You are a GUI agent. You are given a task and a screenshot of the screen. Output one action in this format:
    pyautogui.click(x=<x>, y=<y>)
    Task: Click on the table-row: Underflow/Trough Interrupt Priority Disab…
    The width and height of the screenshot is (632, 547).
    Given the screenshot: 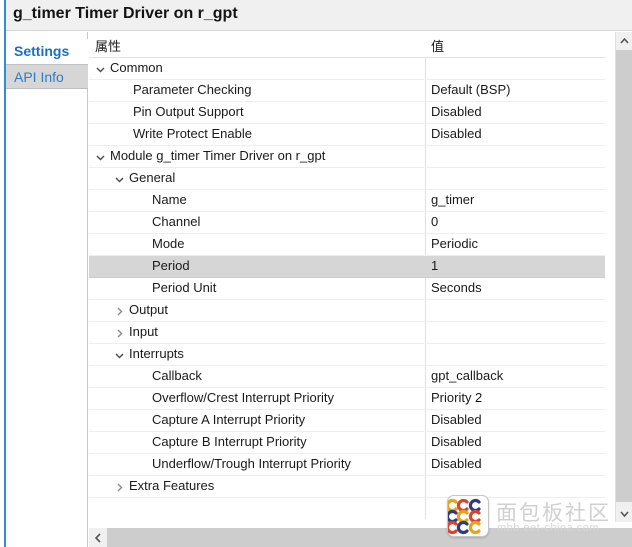 What is the action you would take?
    pyautogui.click(x=347, y=465)
    